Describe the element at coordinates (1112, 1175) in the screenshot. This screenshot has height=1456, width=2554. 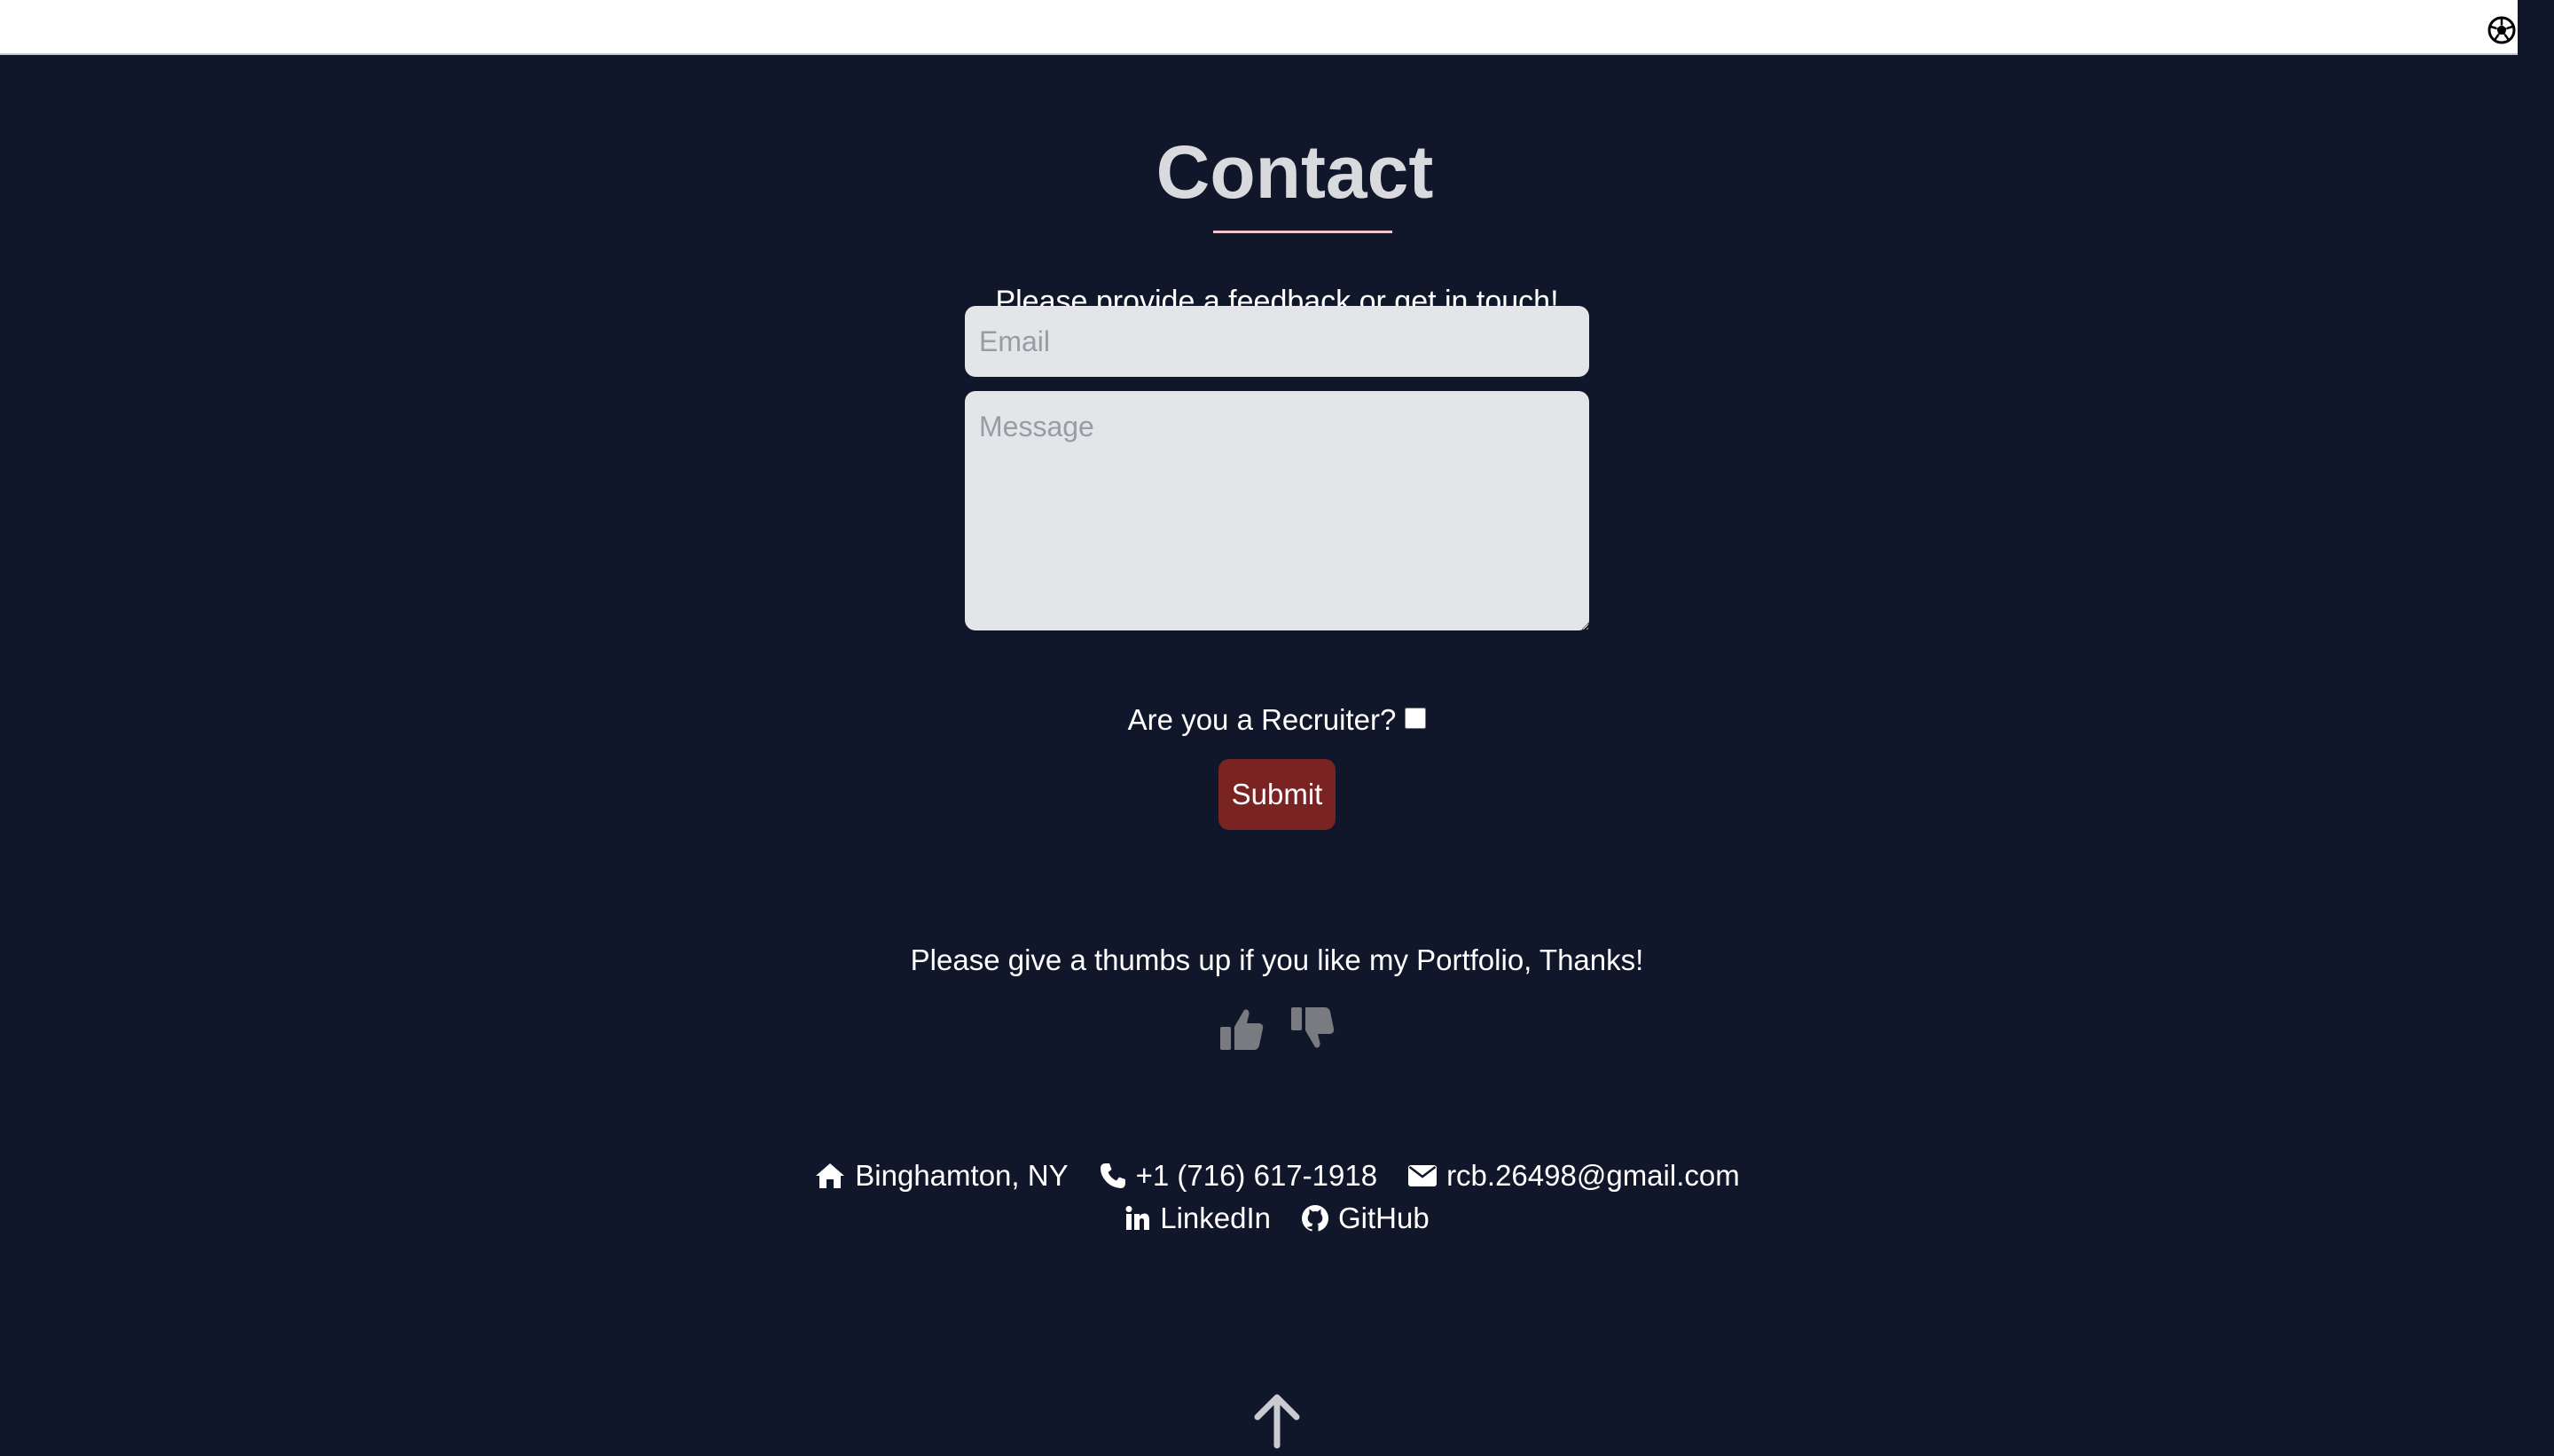
I see `phone-icon` at that location.